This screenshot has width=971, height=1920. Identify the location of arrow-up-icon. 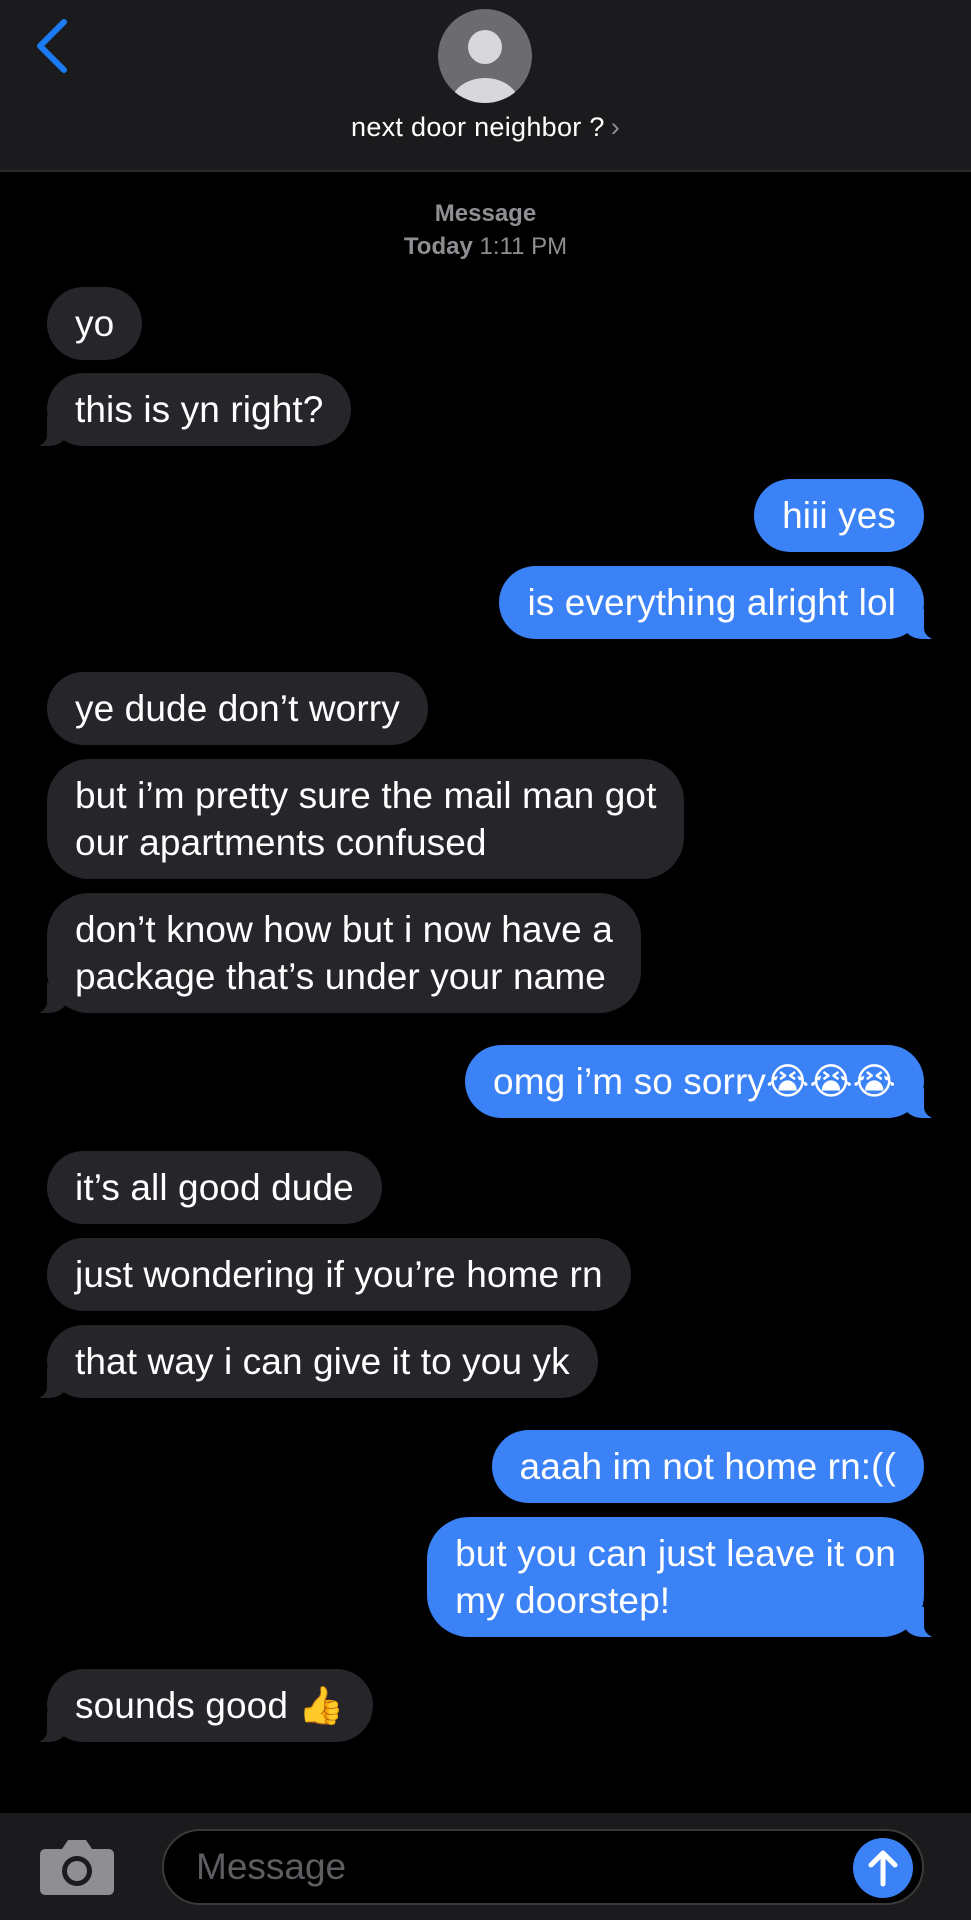
(883, 1868).